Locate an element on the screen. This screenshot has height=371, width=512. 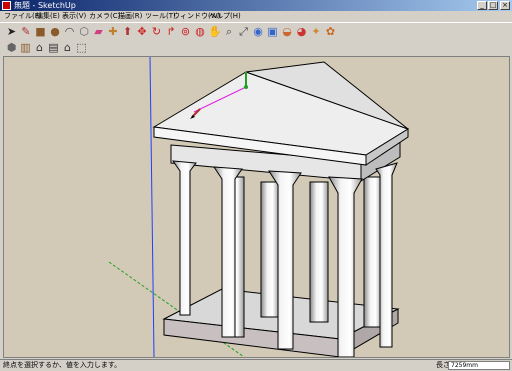
zoom-icon: ⌕ is located at coordinates (229, 31).